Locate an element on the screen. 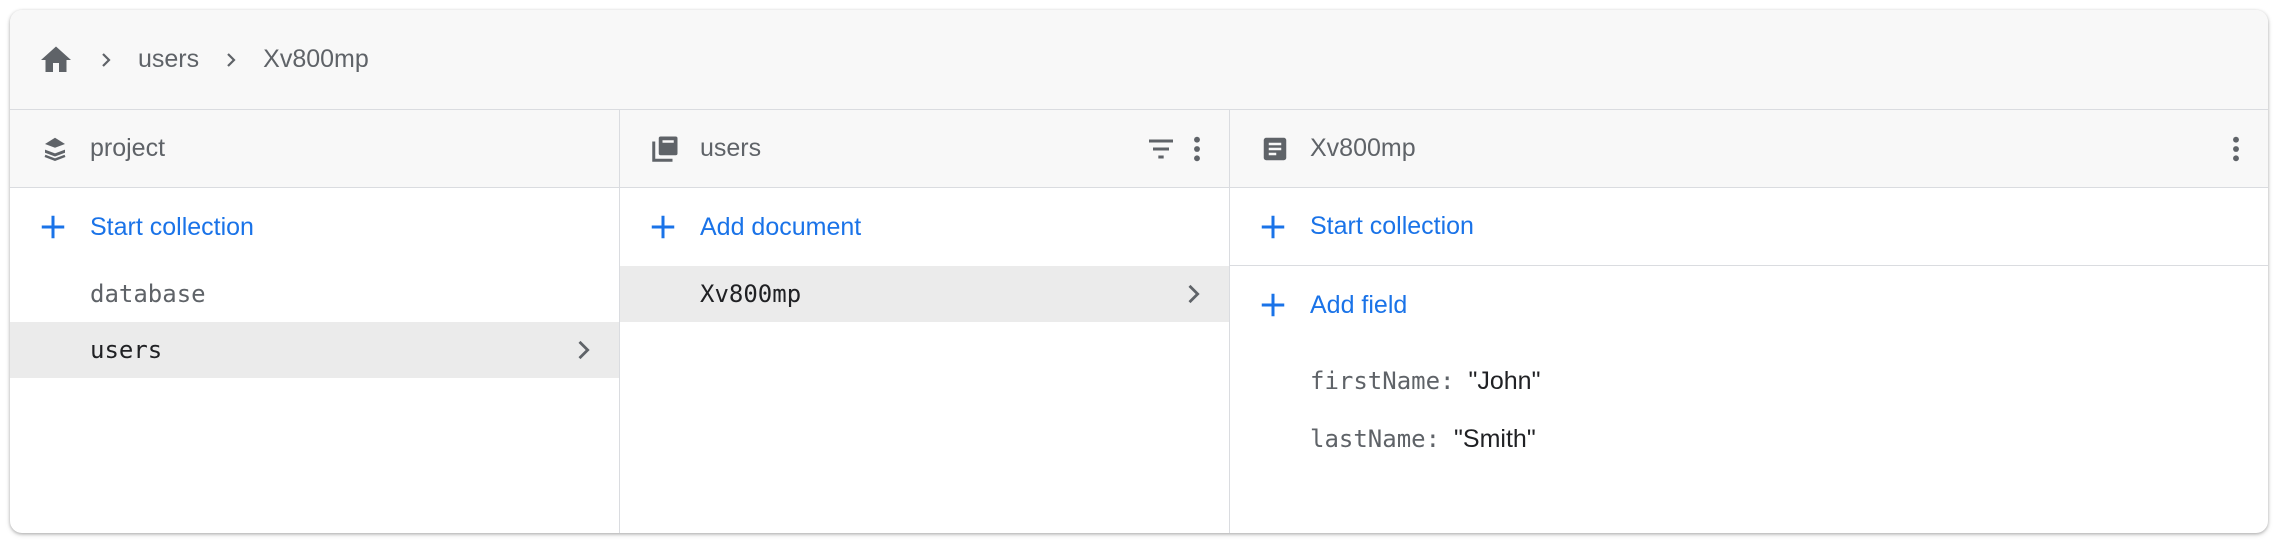 Image resolution: width=2278 pixels, height=543 pixels. root-panel-title: project is located at coordinates (128, 148).